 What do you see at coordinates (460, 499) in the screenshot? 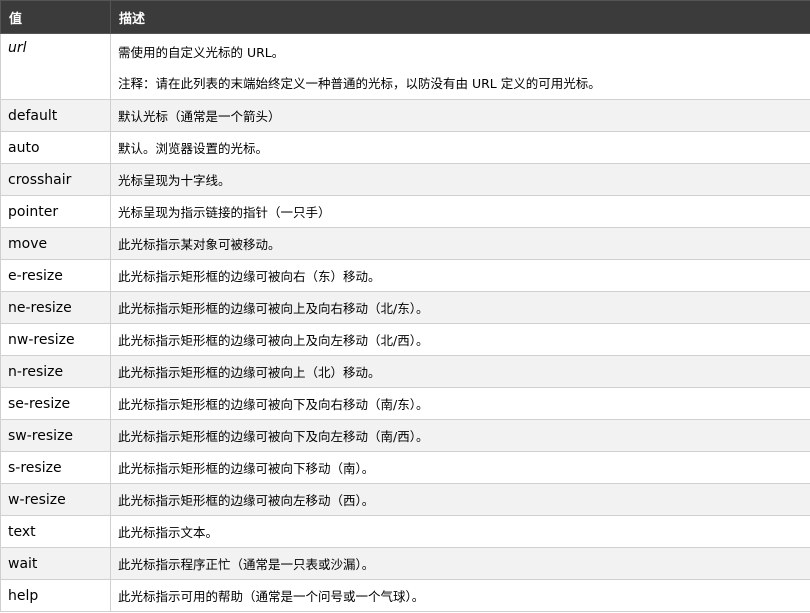
I see `cell-description: 此光标指示矩形框的边缘可被向左移动（西）。` at bounding box center [460, 499].